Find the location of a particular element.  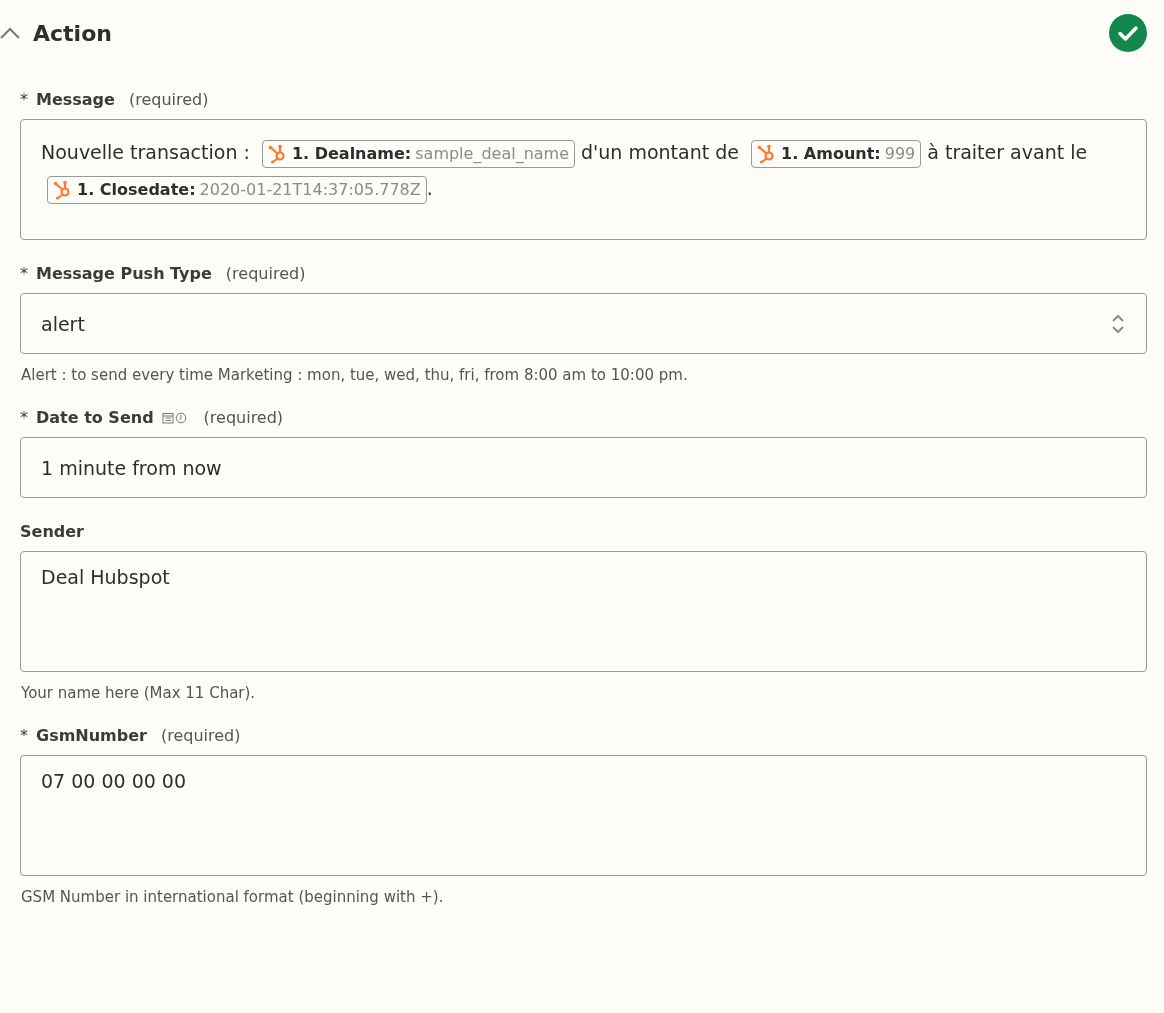

field-token: 1. Dealname: sample_deal_name is located at coordinates (418, 153).